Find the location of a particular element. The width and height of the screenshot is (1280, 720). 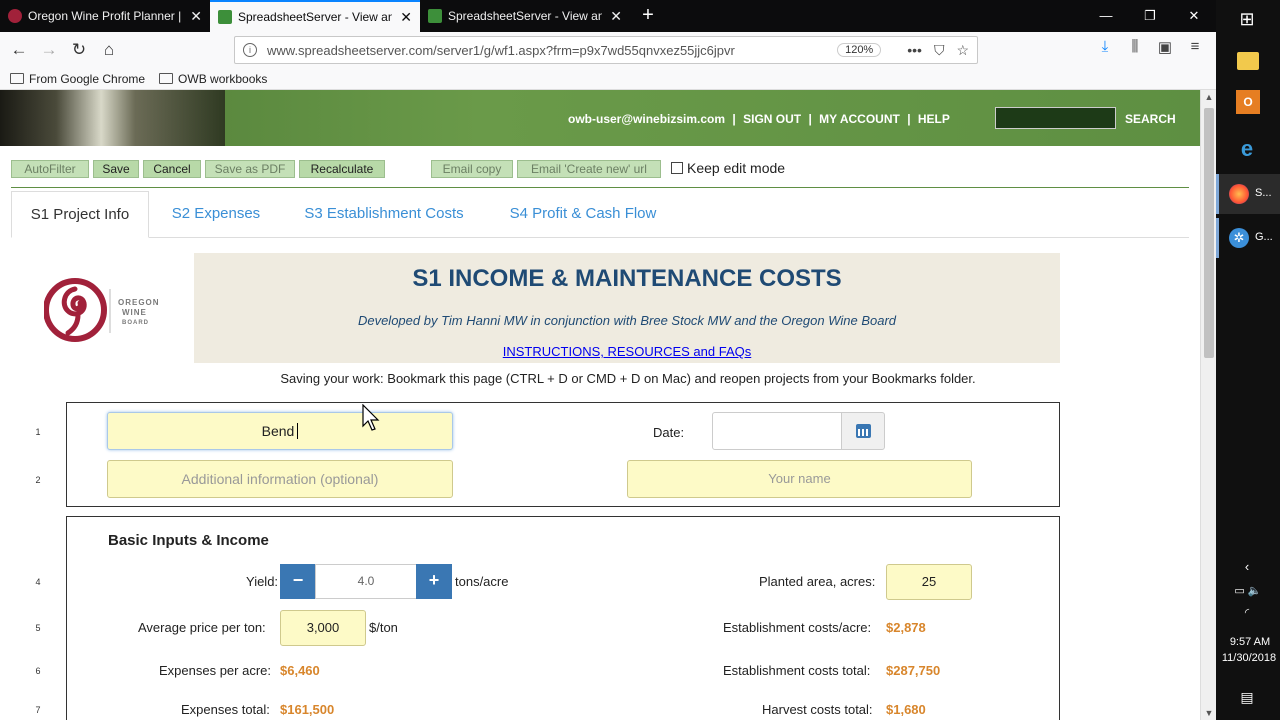

my-account-link: MY ACCOUNT is located at coordinates (859, 119).